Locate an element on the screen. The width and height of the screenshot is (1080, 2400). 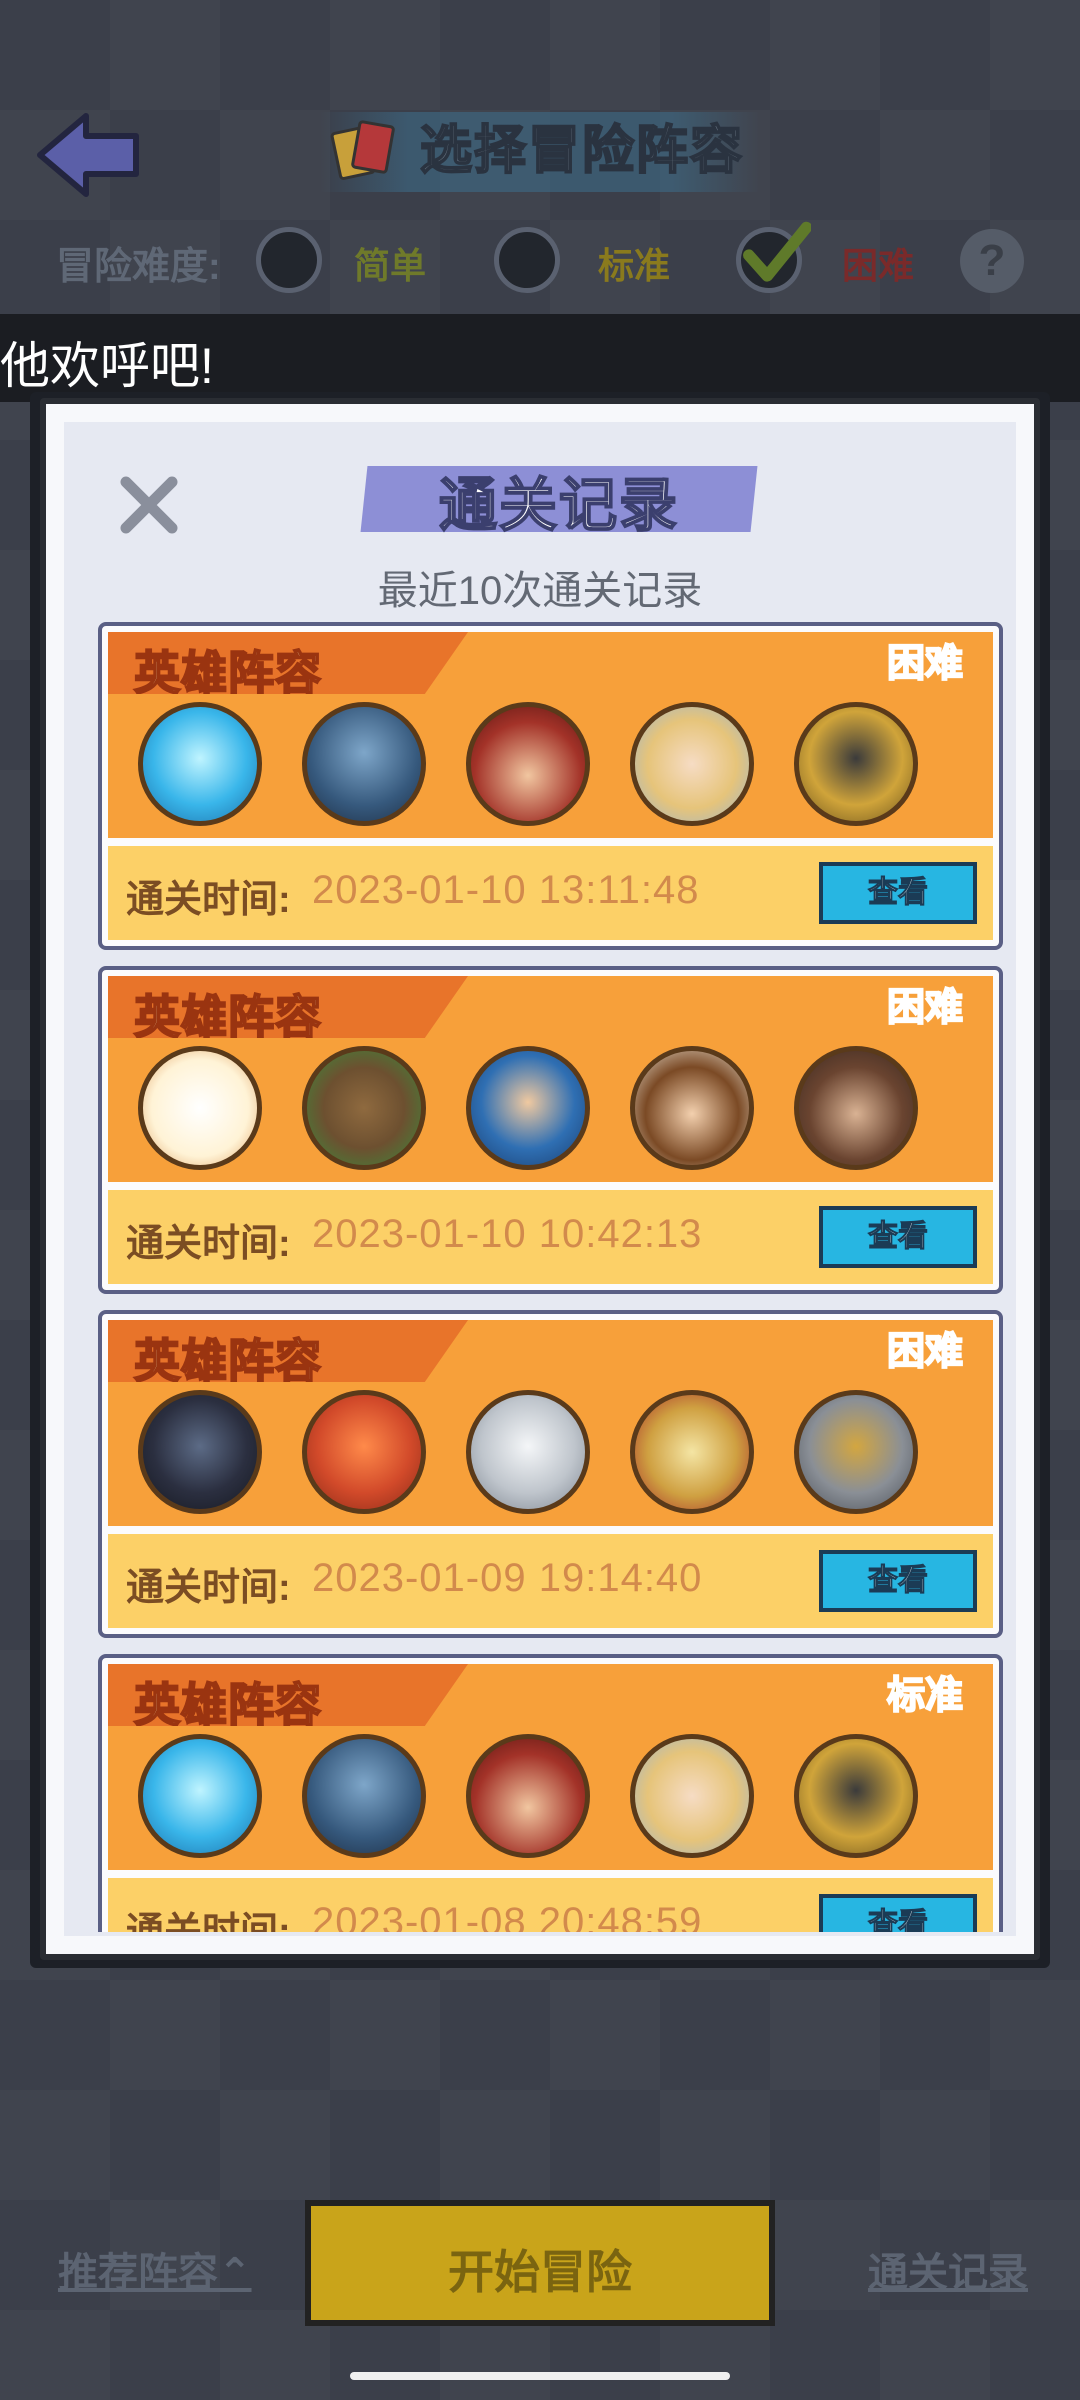
toast-banner: 他欢呼吧! is located at coordinates (540, 358).